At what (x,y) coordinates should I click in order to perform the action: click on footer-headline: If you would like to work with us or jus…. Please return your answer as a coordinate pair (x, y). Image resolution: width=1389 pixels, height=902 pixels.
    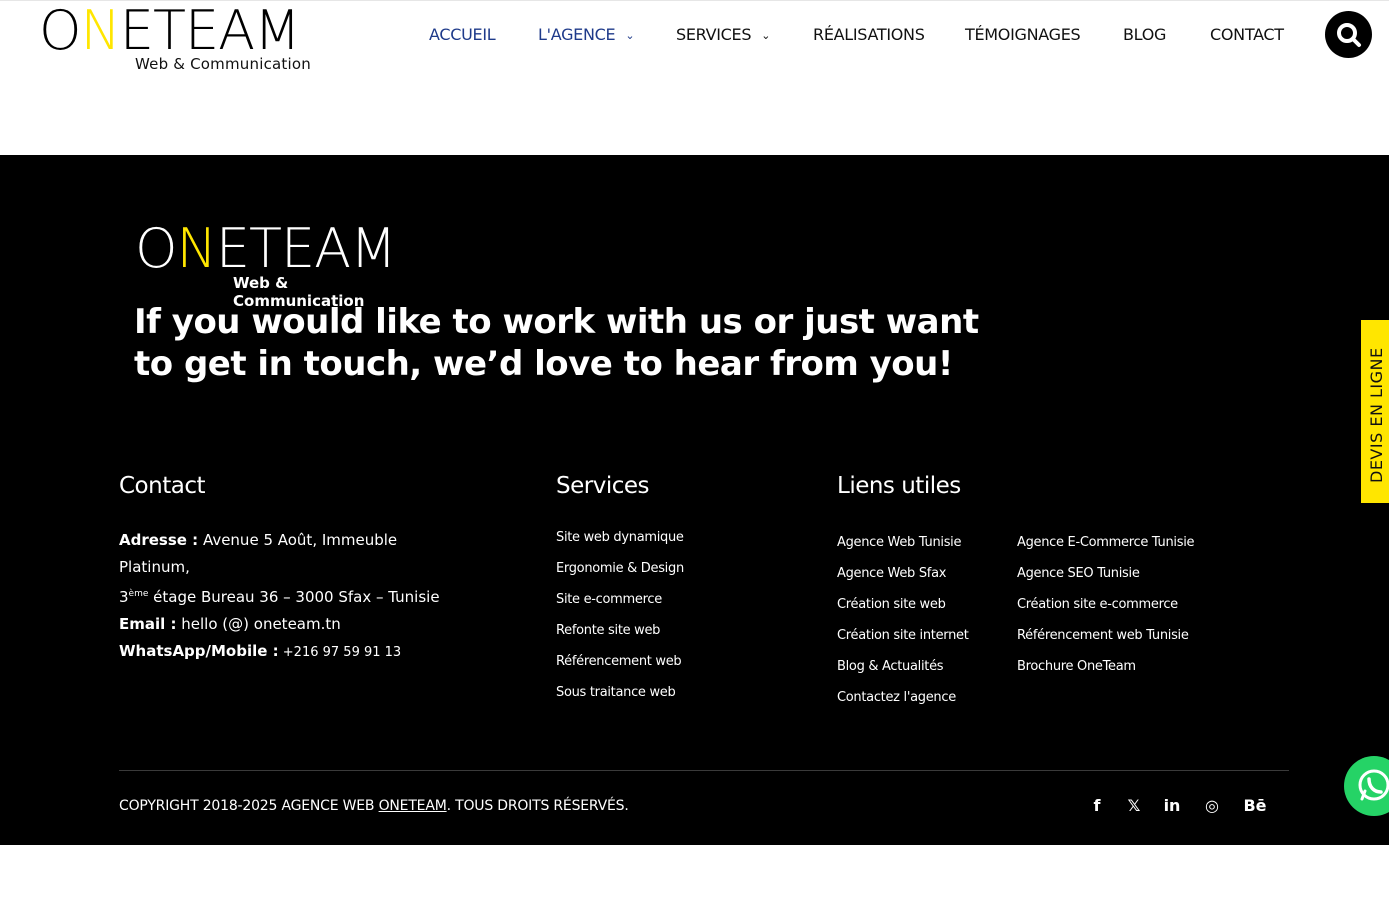
    Looking at the image, I should click on (556, 343).